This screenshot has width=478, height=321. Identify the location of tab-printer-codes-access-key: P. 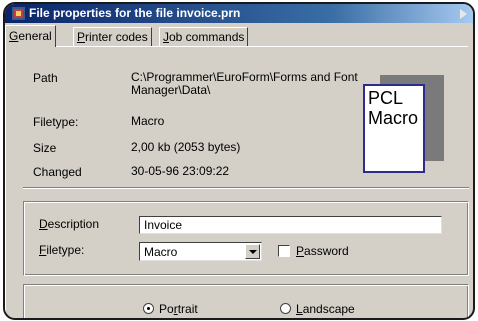
(81, 37).